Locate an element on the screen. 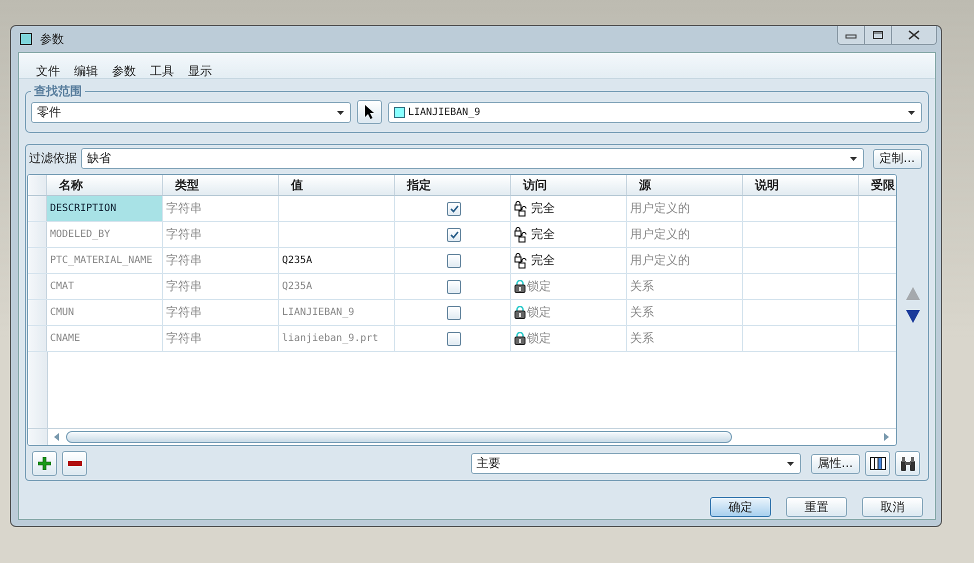  scroll-right-icon is located at coordinates (887, 437).